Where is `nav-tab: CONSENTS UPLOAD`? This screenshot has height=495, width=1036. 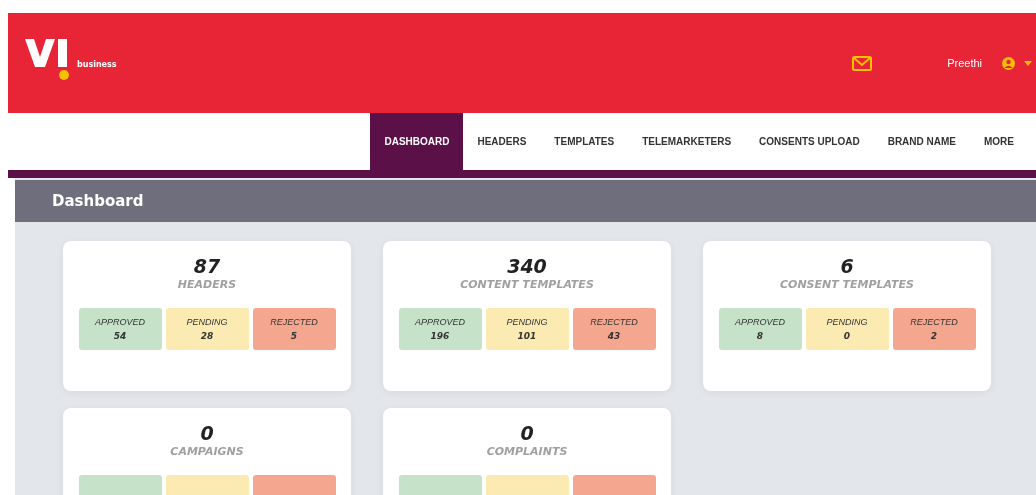 nav-tab: CONSENTS UPLOAD is located at coordinates (809, 141).